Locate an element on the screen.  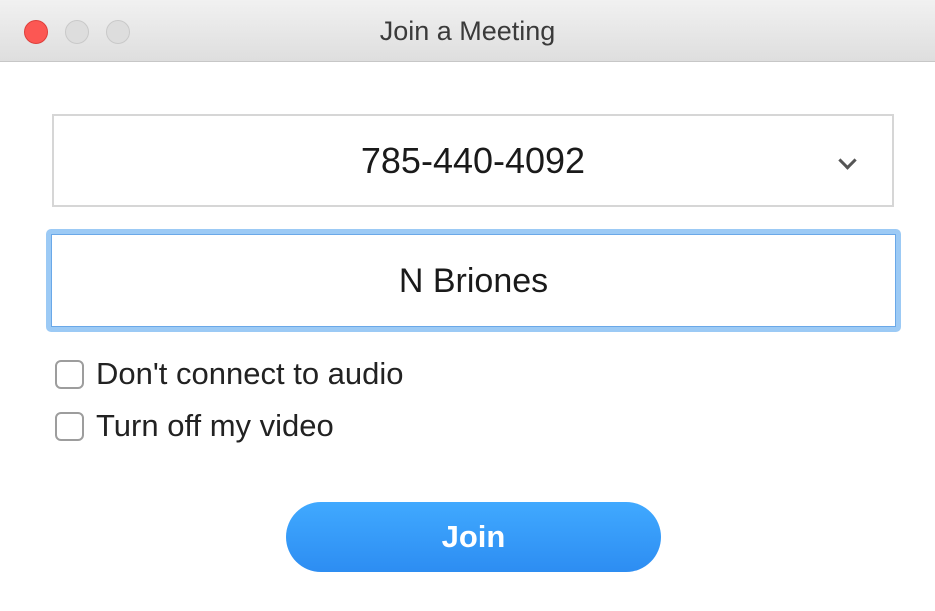
title-bar: Join a Meeting is located at coordinates (467, 31).